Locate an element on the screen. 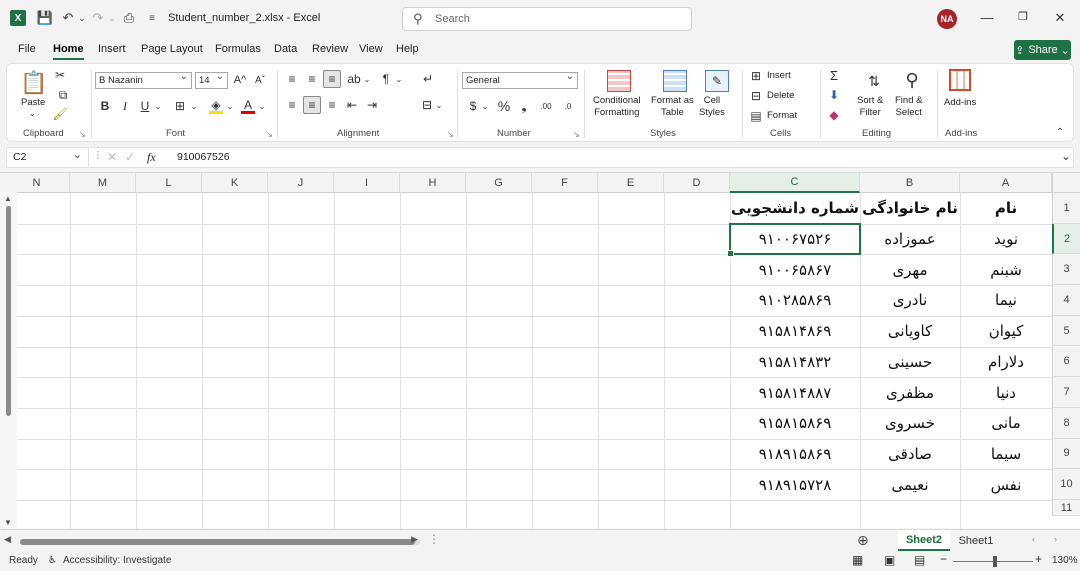  cell-student-number: ۹۱۵۸۱۴۸۶۹ is located at coordinates (795, 331).